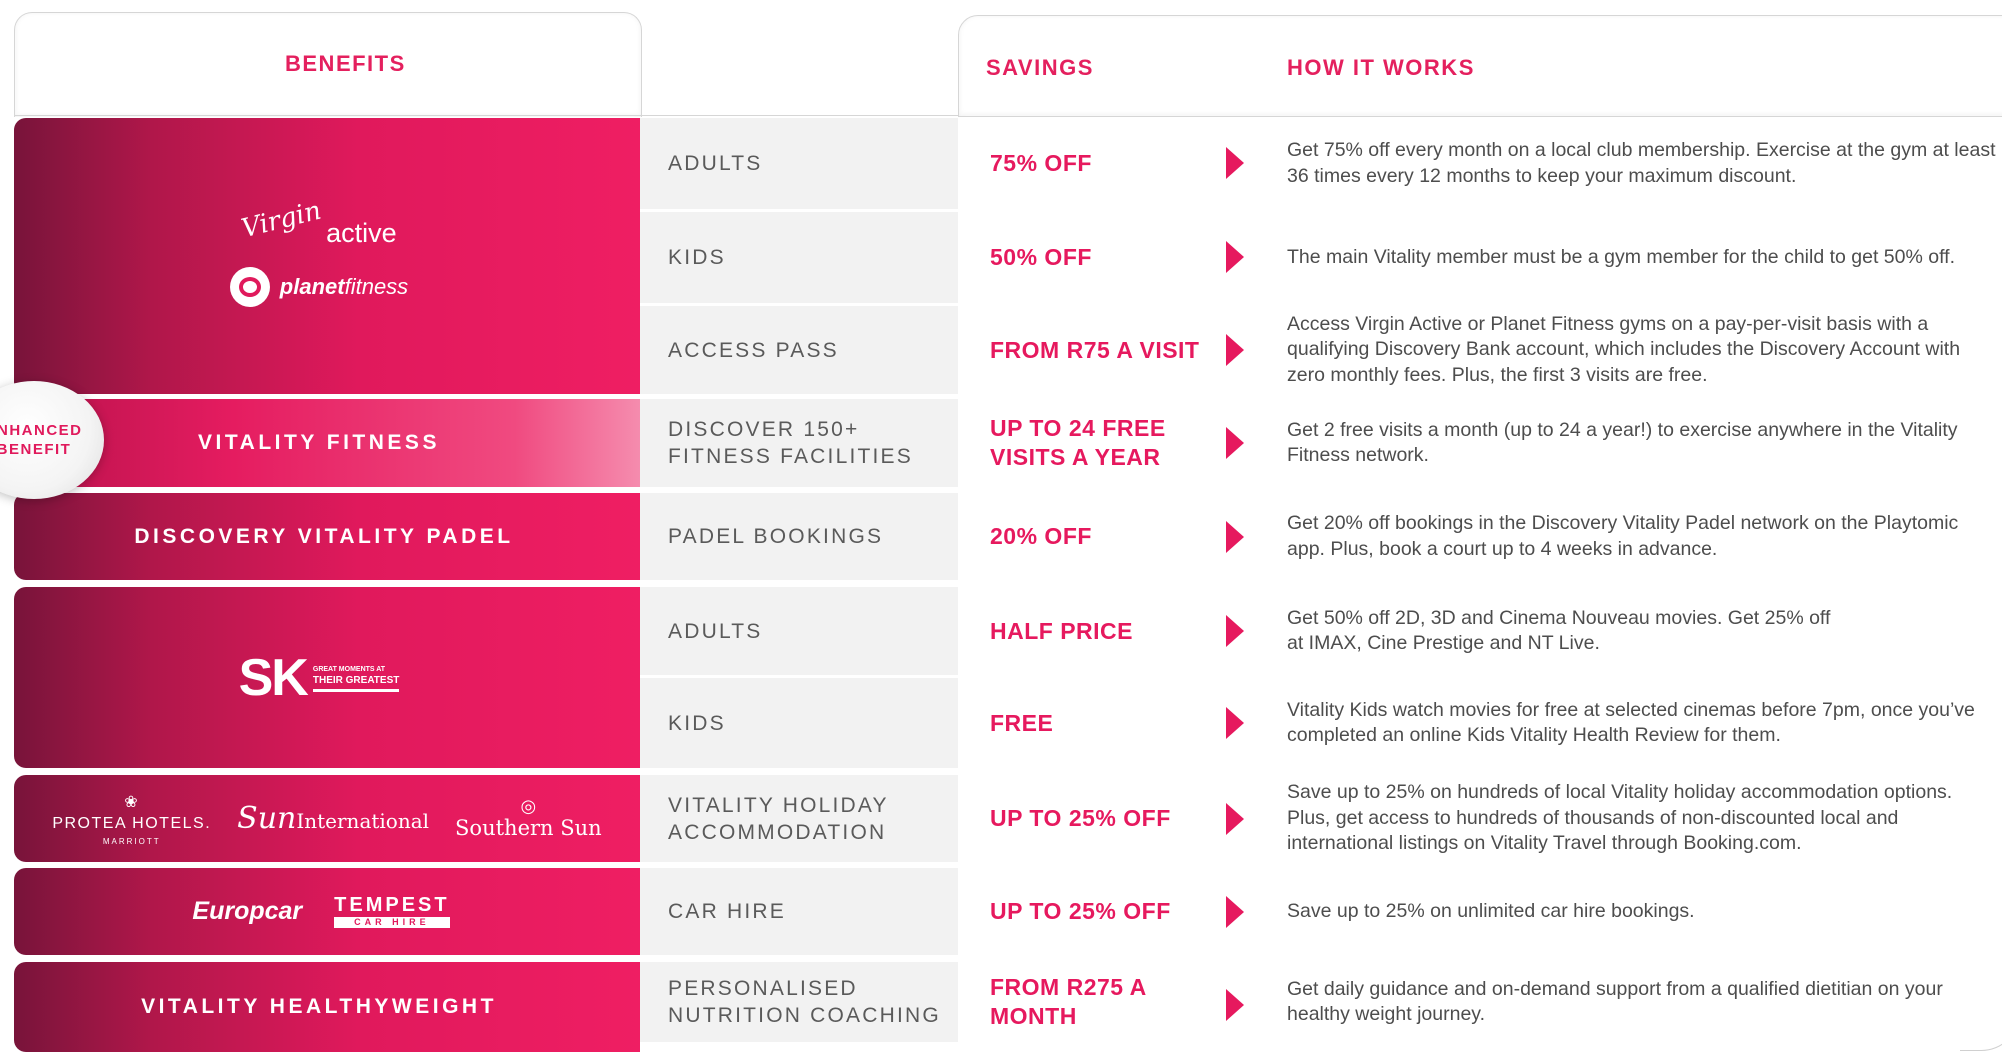 The image size is (2002, 1052). What do you see at coordinates (318, 287) in the screenshot?
I see `planet-fitness-logo: planetfitness` at bounding box center [318, 287].